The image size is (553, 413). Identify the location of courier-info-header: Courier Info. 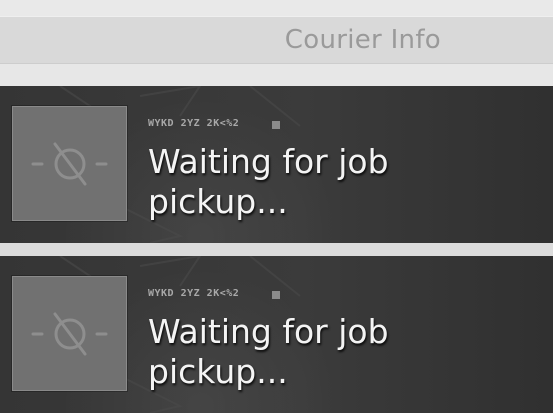
(276, 40).